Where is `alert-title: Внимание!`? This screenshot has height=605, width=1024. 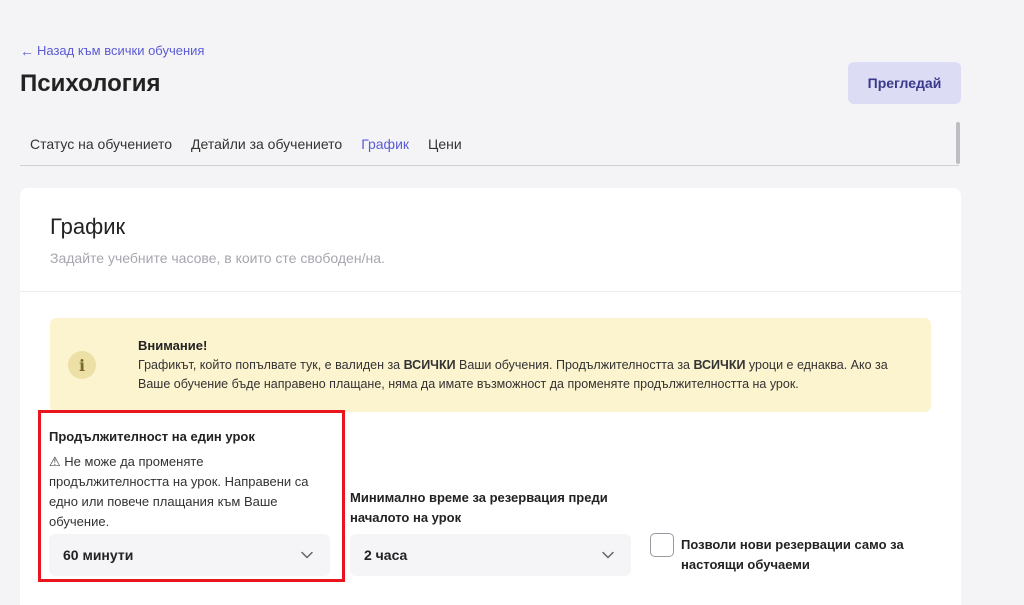
alert-title: Внимание! is located at coordinates (173, 345).